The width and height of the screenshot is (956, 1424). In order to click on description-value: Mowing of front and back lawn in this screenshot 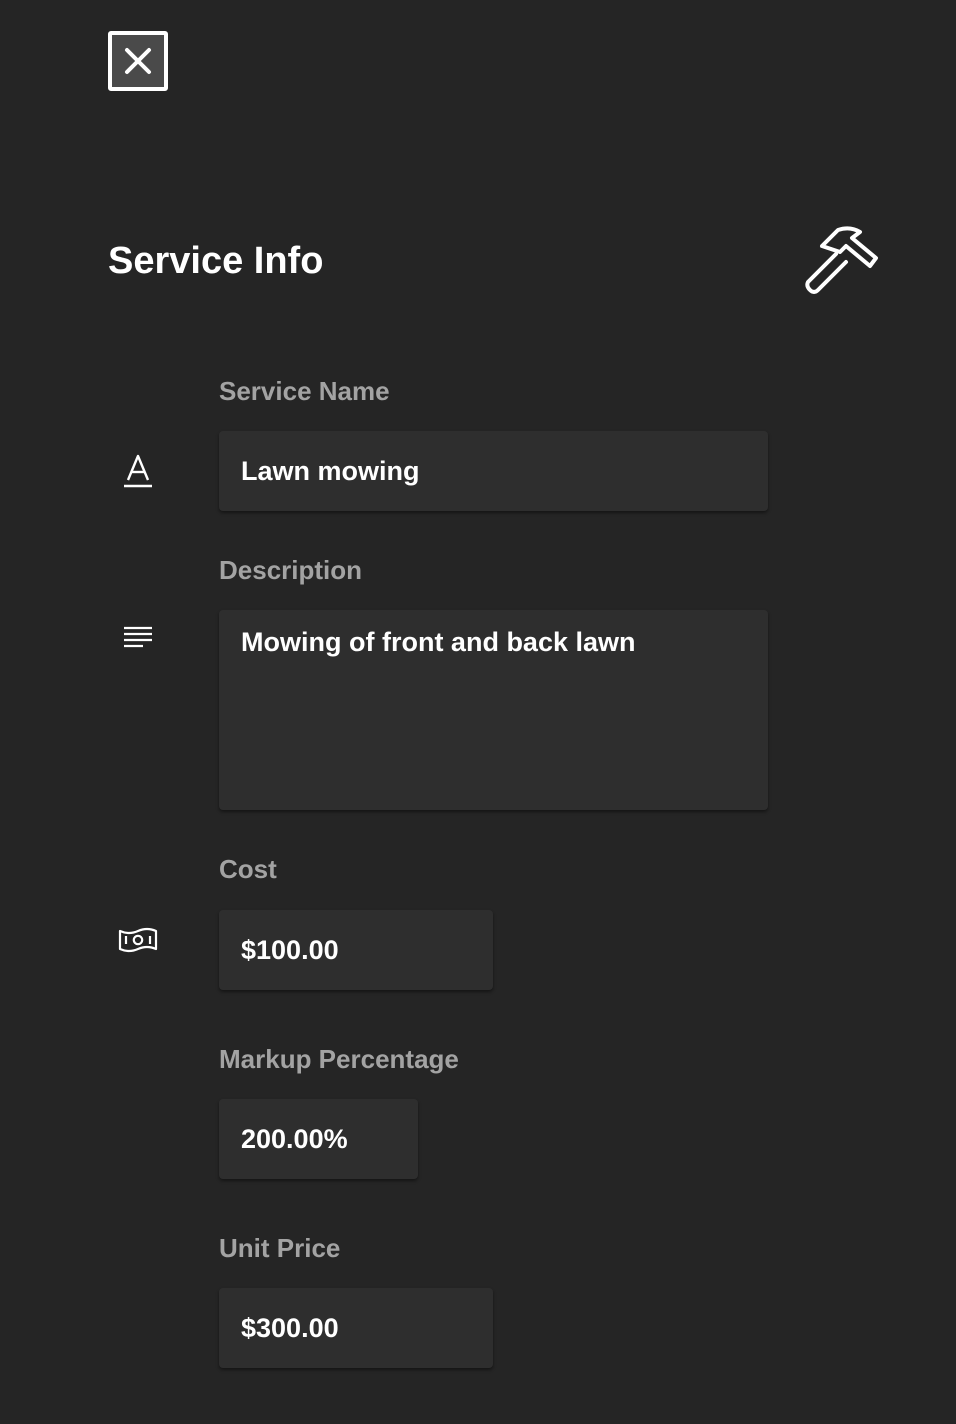, I will do `click(438, 642)`.